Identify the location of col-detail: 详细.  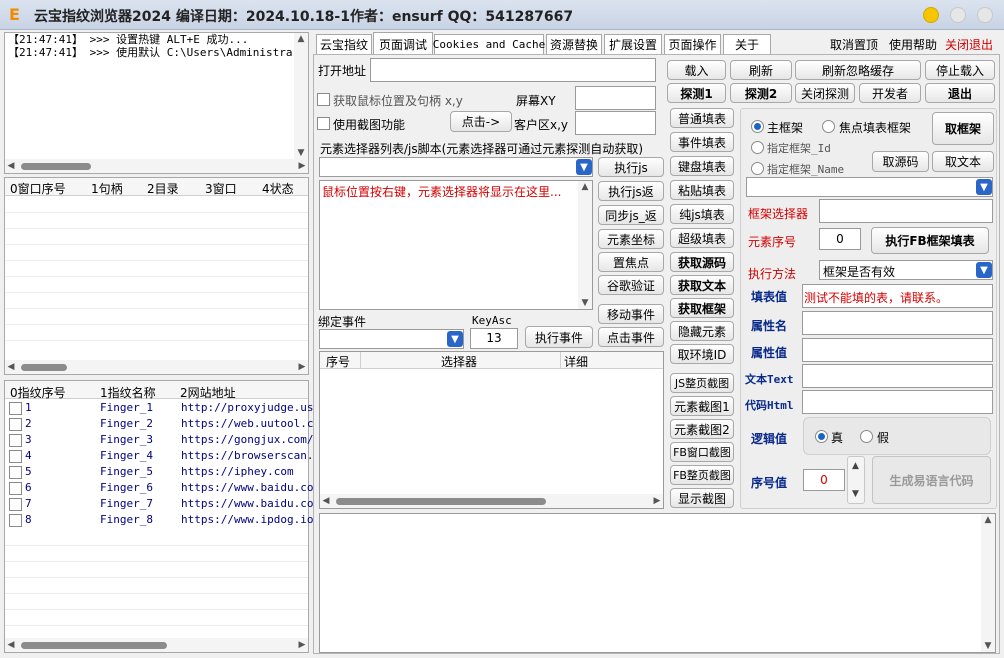
(576, 361).